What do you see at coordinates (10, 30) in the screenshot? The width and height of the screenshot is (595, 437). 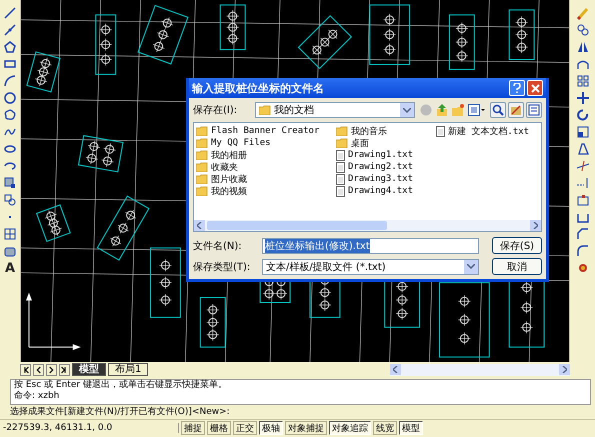 I see `polyline-icon` at bounding box center [10, 30].